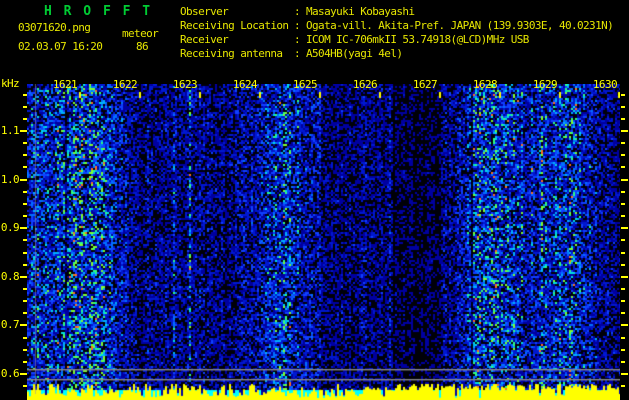  What do you see at coordinates (204, 39) in the screenshot?
I see `info-label: Receiver` at bounding box center [204, 39].